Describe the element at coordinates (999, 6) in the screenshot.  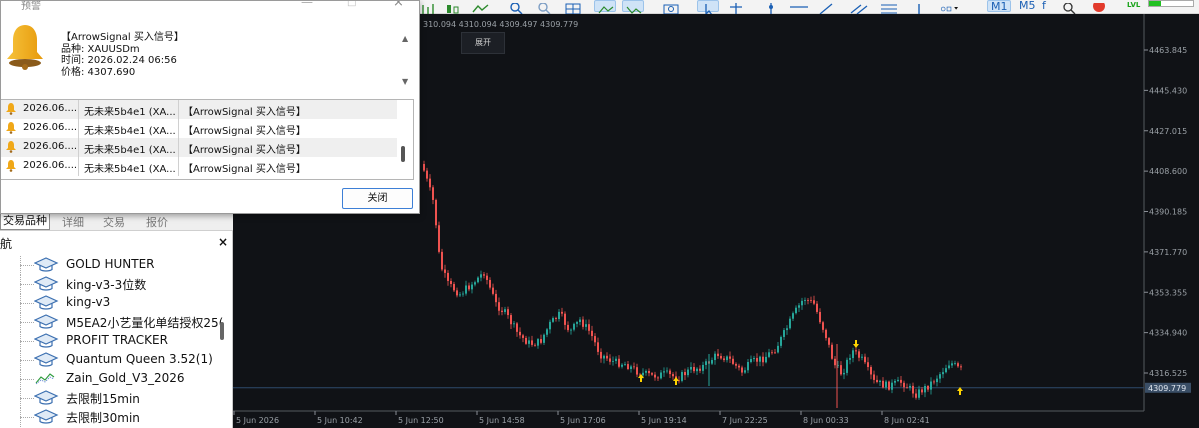
I see `timeframe-m1: M1` at that location.